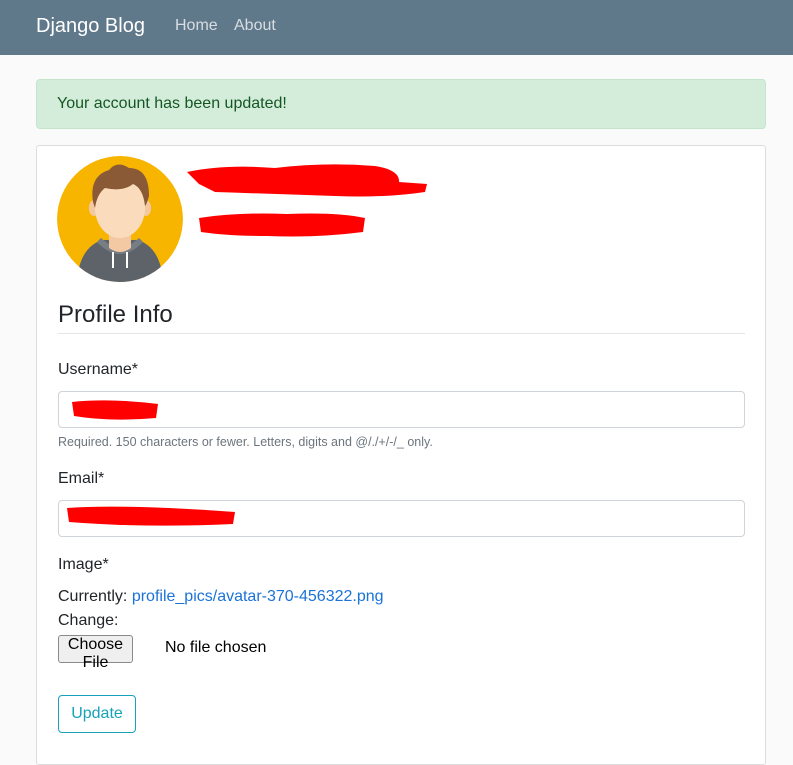 The height and width of the screenshot is (765, 793). What do you see at coordinates (115, 410) in the screenshot?
I see `redacted-username-value` at bounding box center [115, 410].